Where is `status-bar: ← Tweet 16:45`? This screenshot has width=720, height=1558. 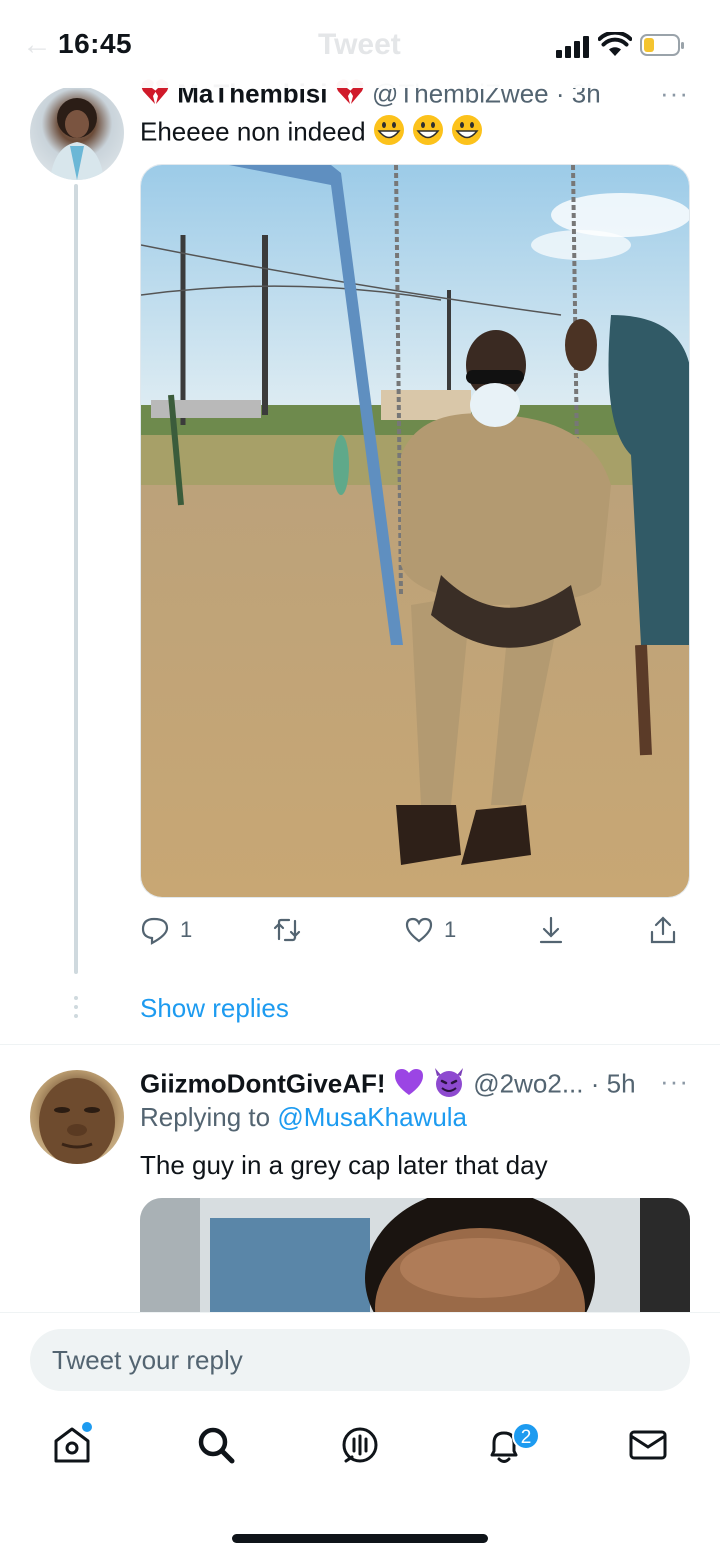
status-bar: ← Tweet 16:45 is located at coordinates (360, 44).